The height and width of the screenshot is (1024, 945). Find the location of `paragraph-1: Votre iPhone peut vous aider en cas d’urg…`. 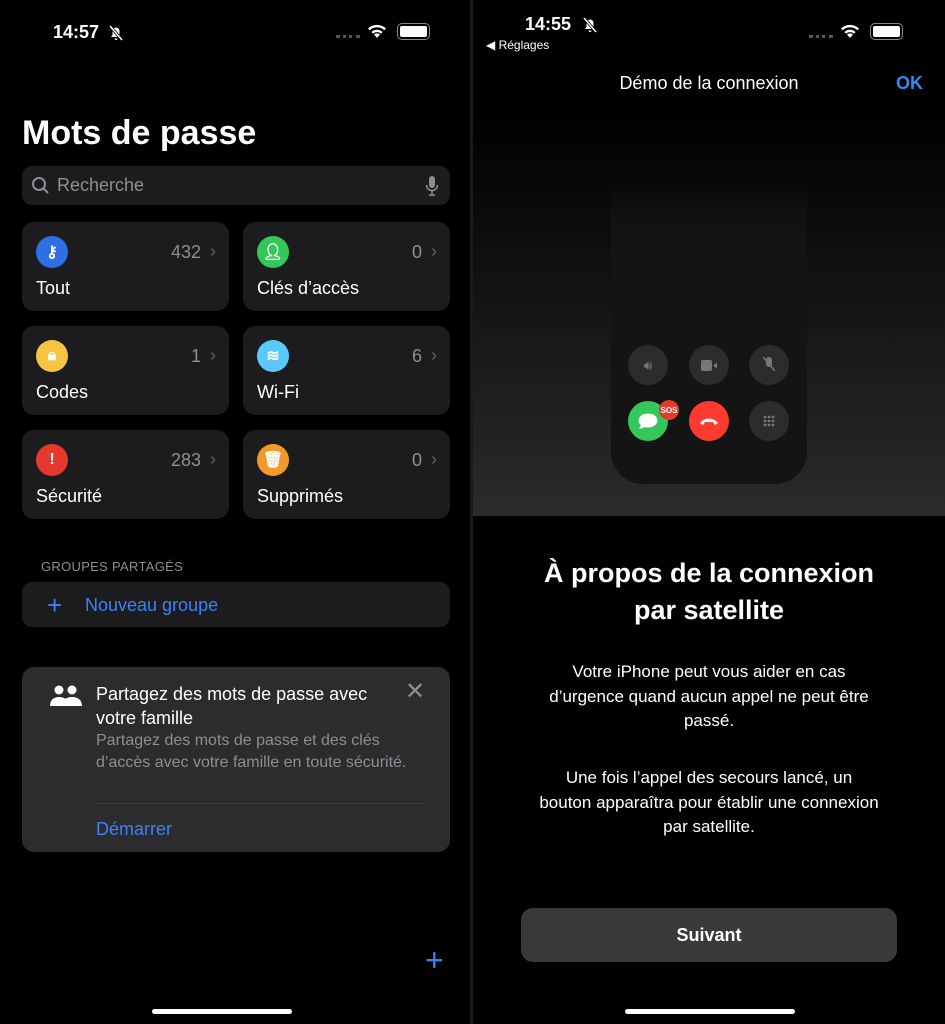

paragraph-1: Votre iPhone peut vous aider en cas d’urg… is located at coordinates (709, 696).